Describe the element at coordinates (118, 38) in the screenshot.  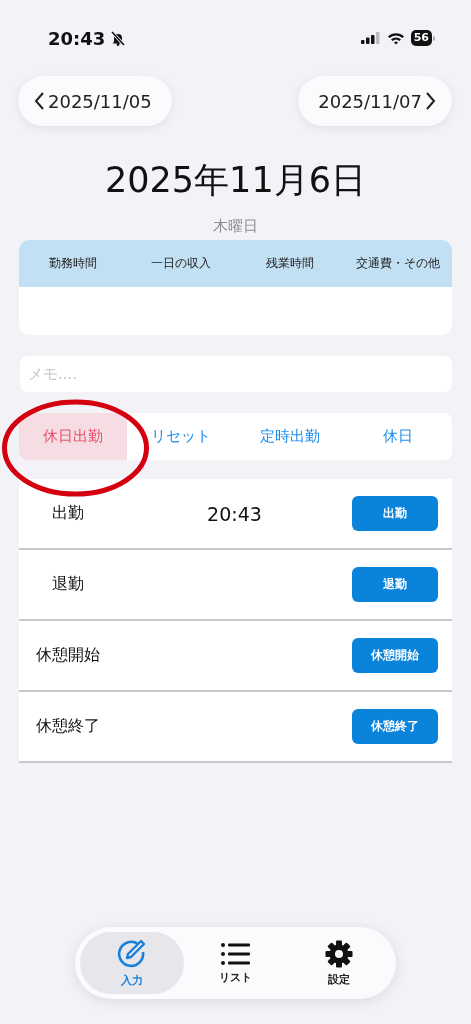
I see `bell-slash-icon` at that location.